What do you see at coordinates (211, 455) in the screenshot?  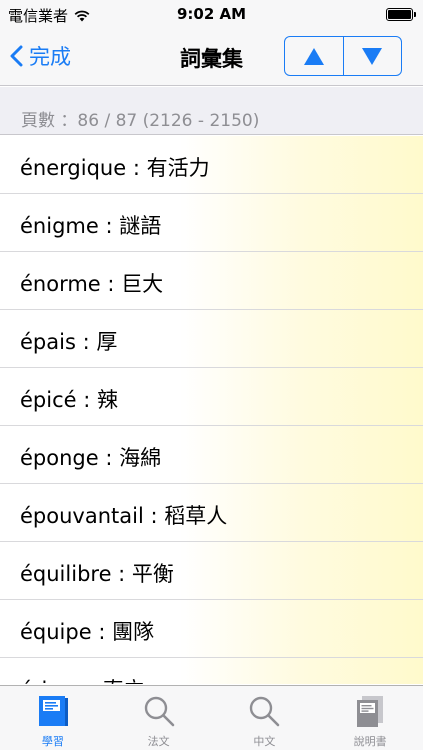 I see `list-item: éponge : 海綿` at bounding box center [211, 455].